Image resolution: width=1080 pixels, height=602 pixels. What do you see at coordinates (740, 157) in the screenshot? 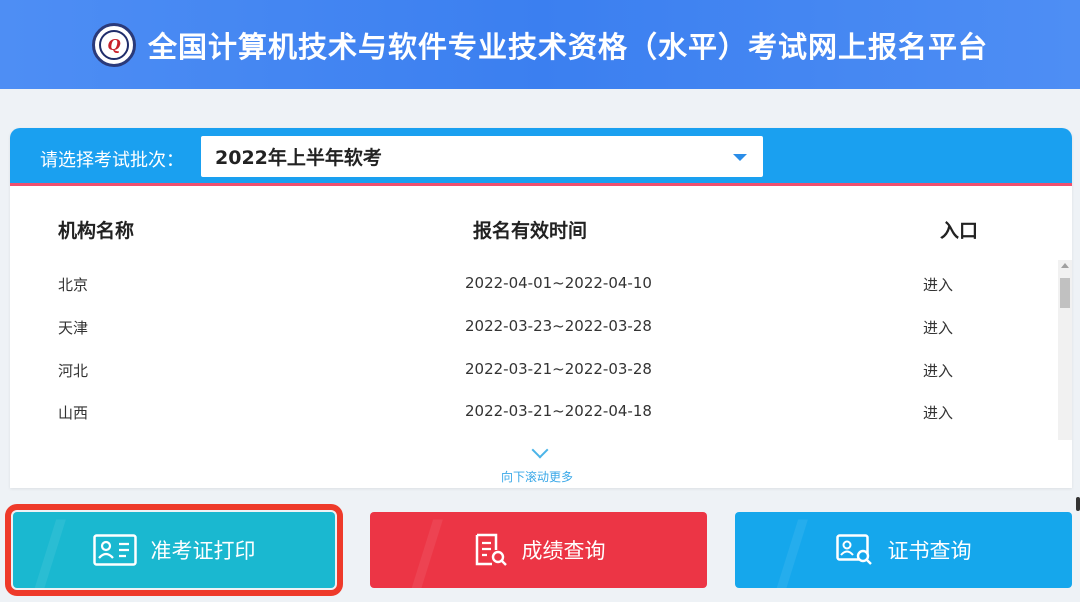
I see `dropdown-caret-icon` at bounding box center [740, 157].